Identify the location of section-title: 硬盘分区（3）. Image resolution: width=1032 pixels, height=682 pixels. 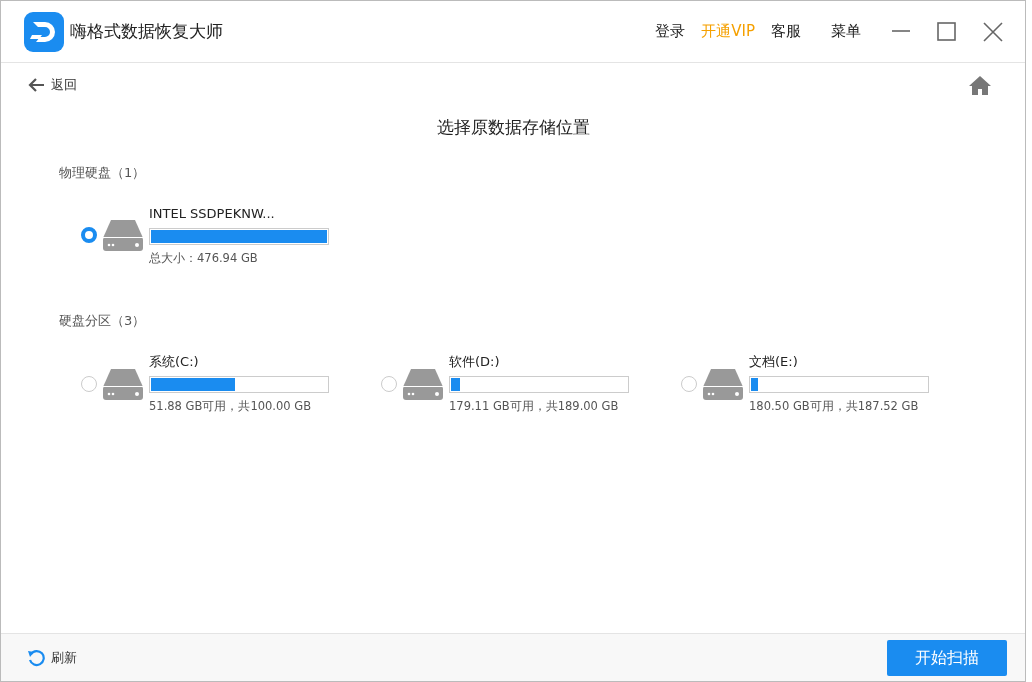
(103, 320).